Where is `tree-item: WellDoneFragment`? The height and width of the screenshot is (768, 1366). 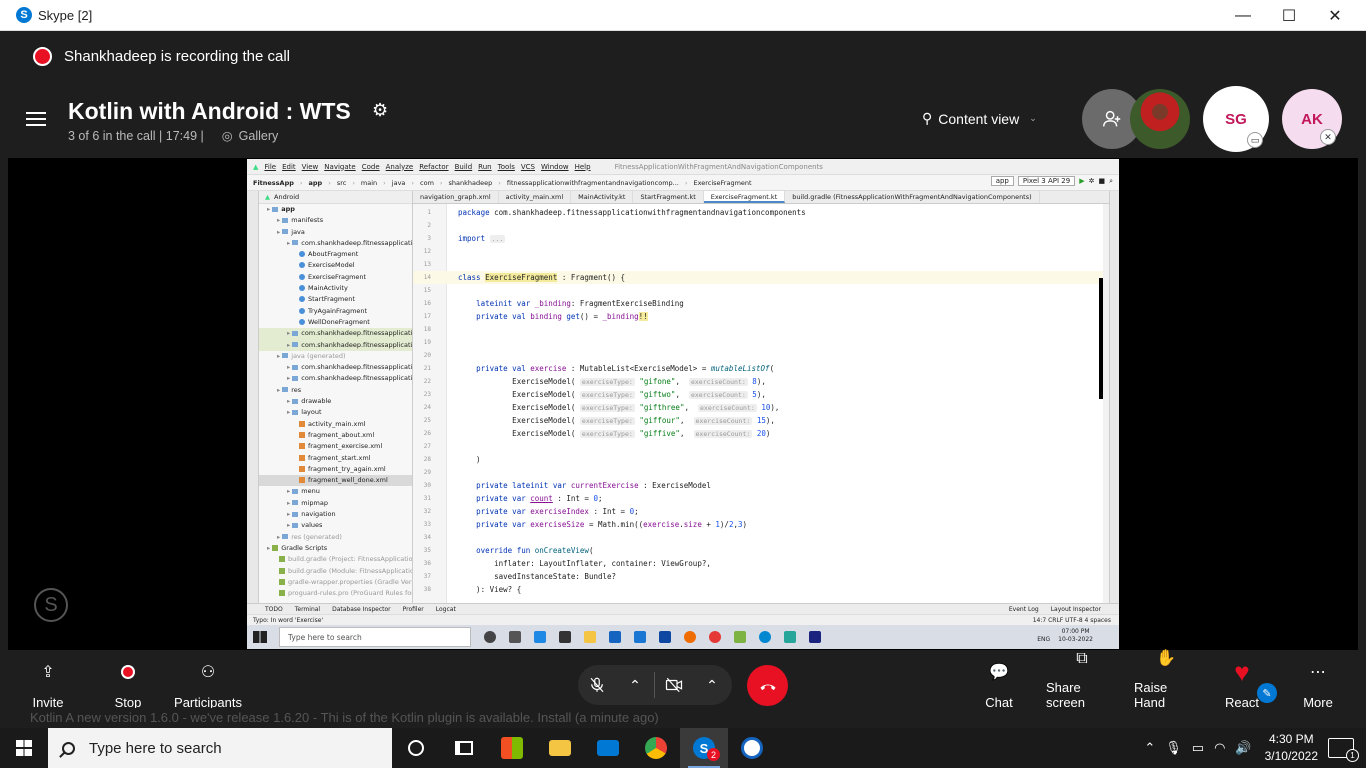 tree-item: WellDoneFragment is located at coordinates (335, 322).